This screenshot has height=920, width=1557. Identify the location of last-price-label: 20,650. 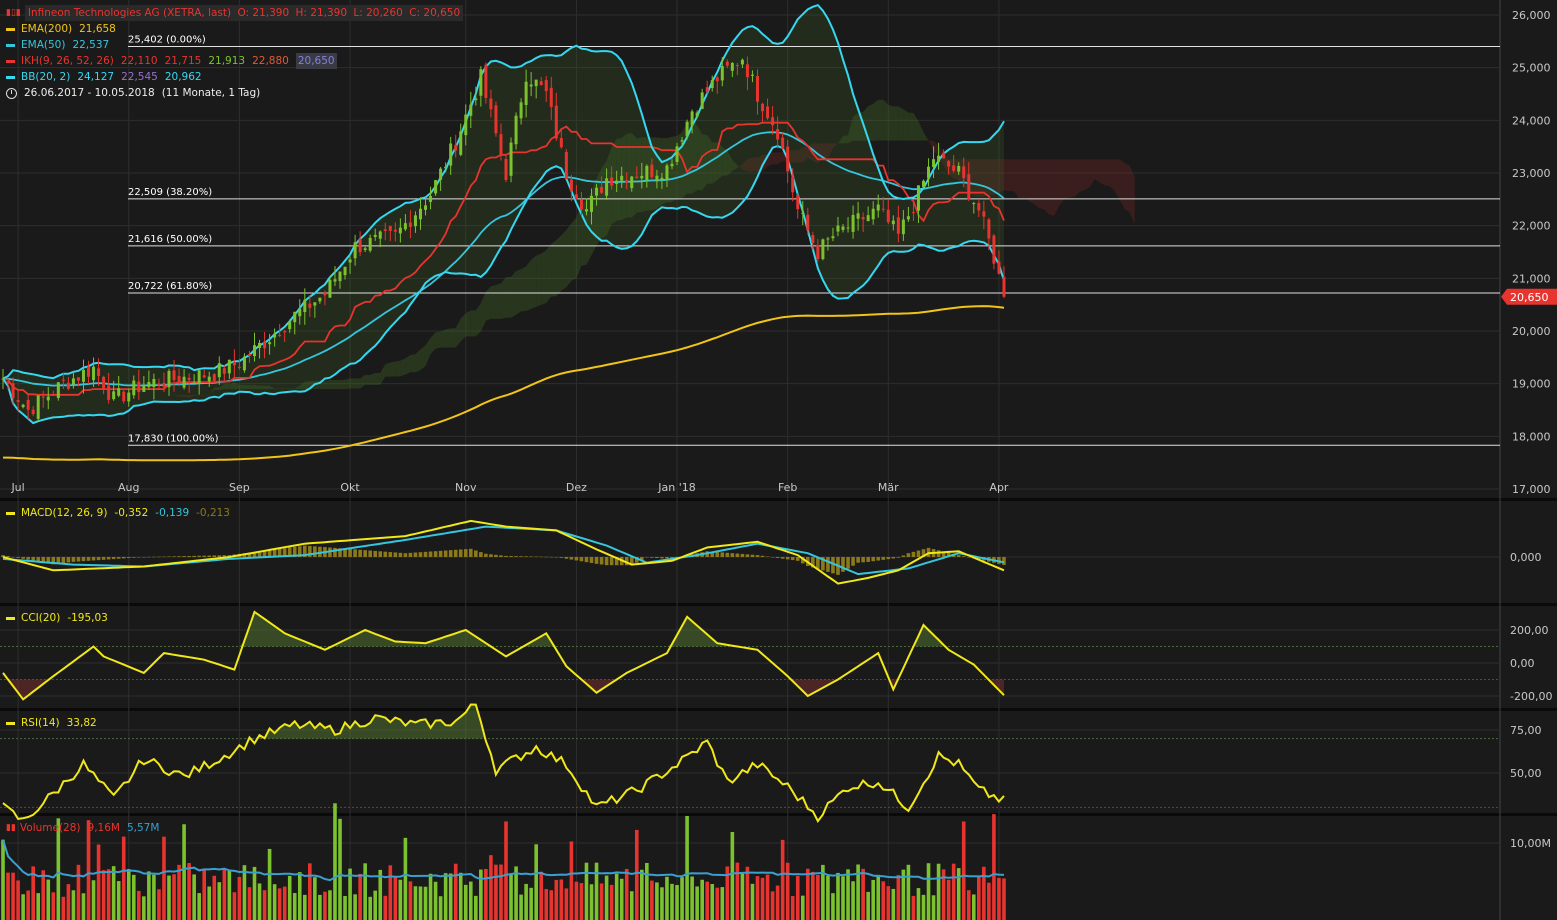
(1529, 297).